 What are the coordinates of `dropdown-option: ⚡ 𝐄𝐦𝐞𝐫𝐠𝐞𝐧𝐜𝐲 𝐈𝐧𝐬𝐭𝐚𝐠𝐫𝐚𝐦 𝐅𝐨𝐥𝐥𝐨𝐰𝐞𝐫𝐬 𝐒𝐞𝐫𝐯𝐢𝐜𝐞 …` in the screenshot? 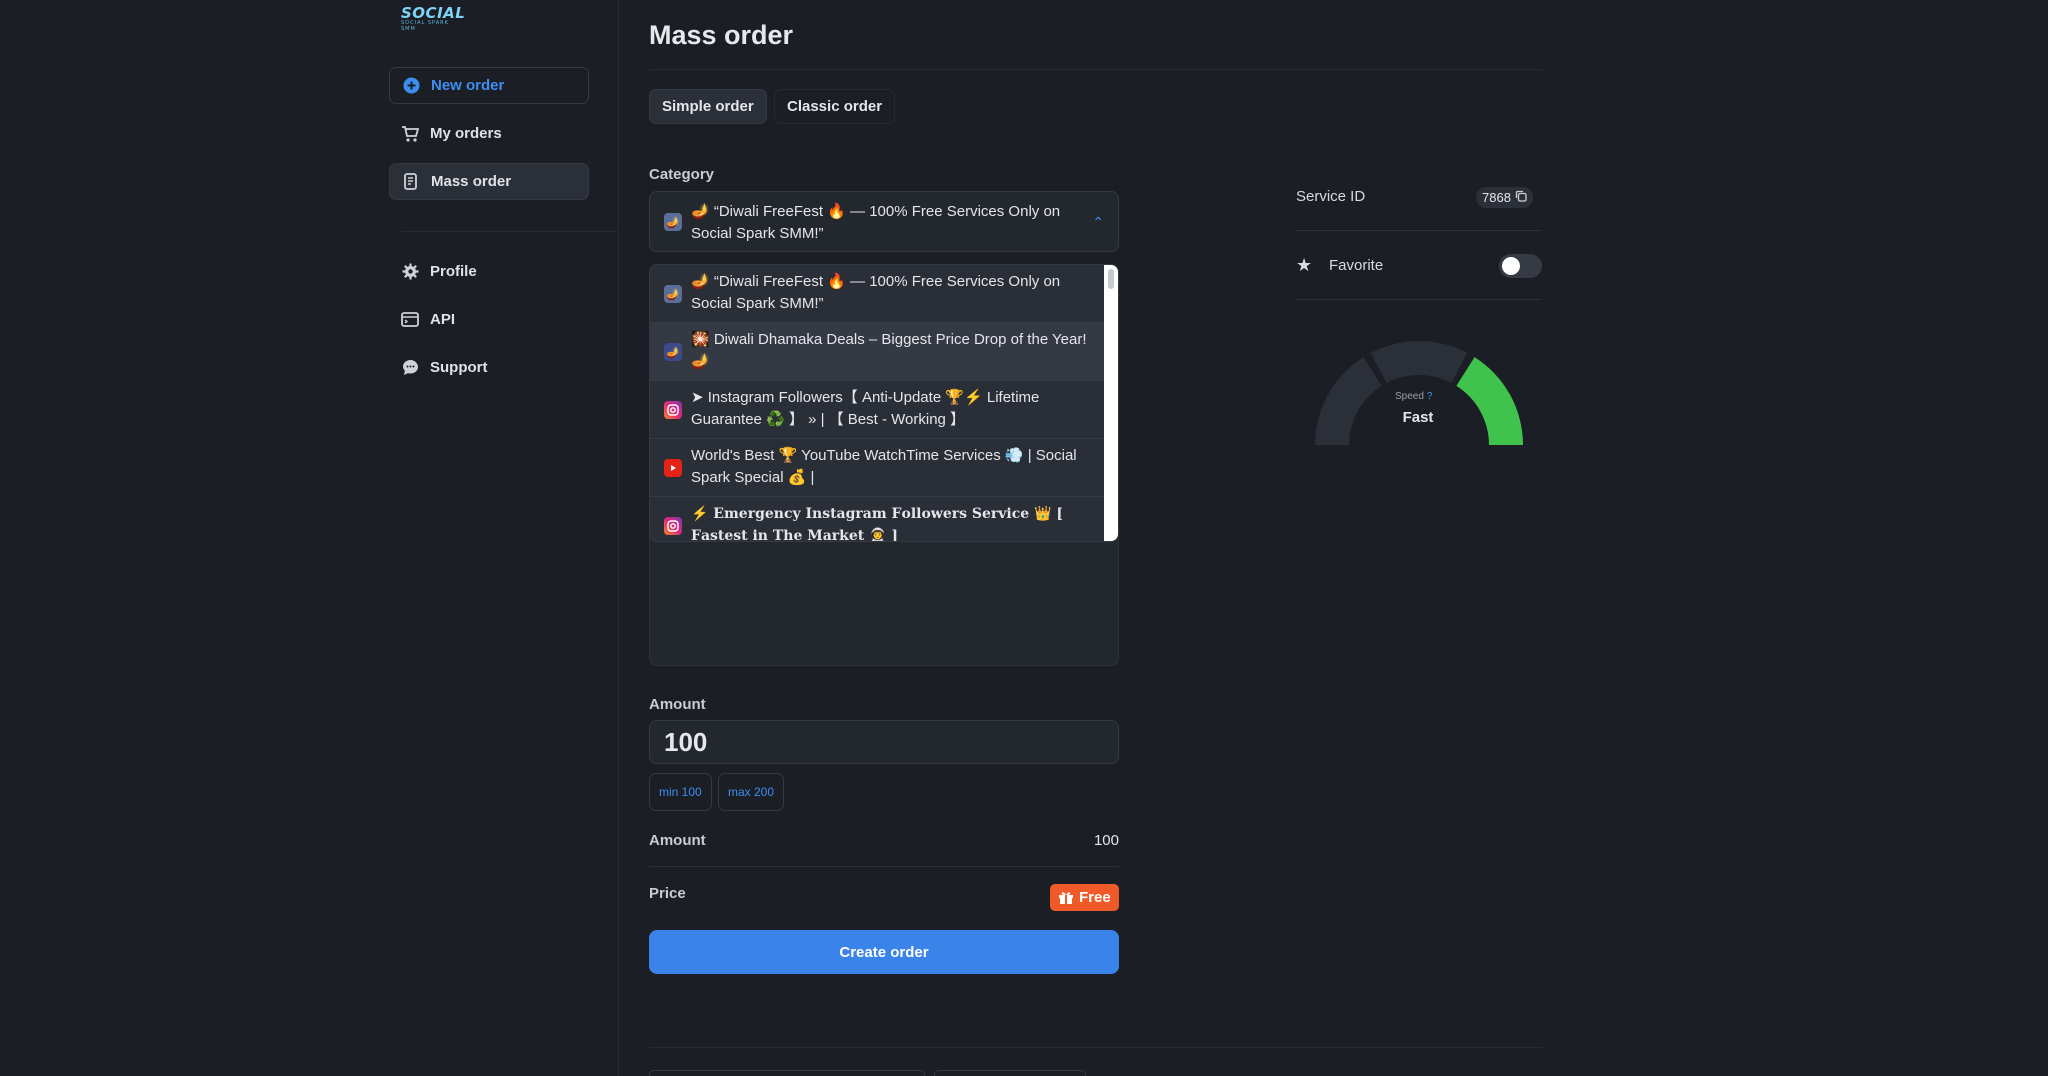 It's located at (877, 519).